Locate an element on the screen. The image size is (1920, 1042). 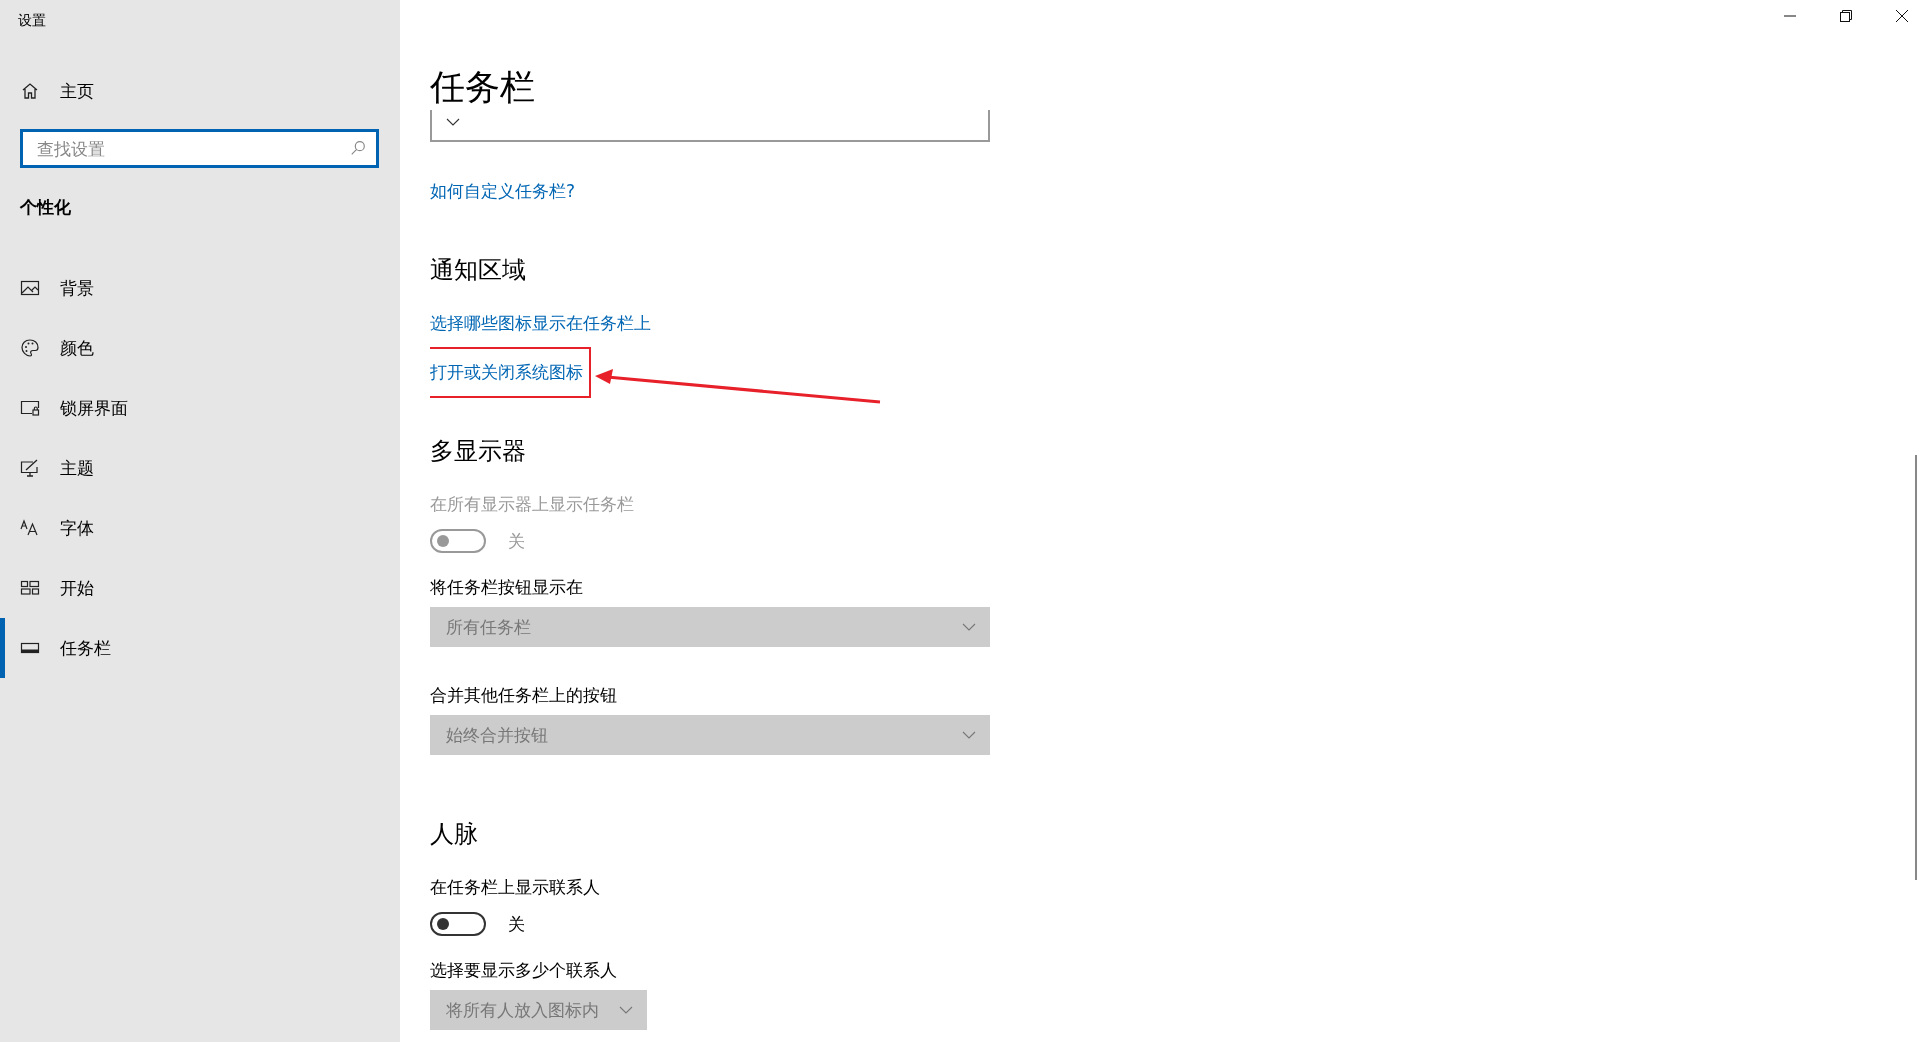
home-link: 主页 is located at coordinates (200, 91).